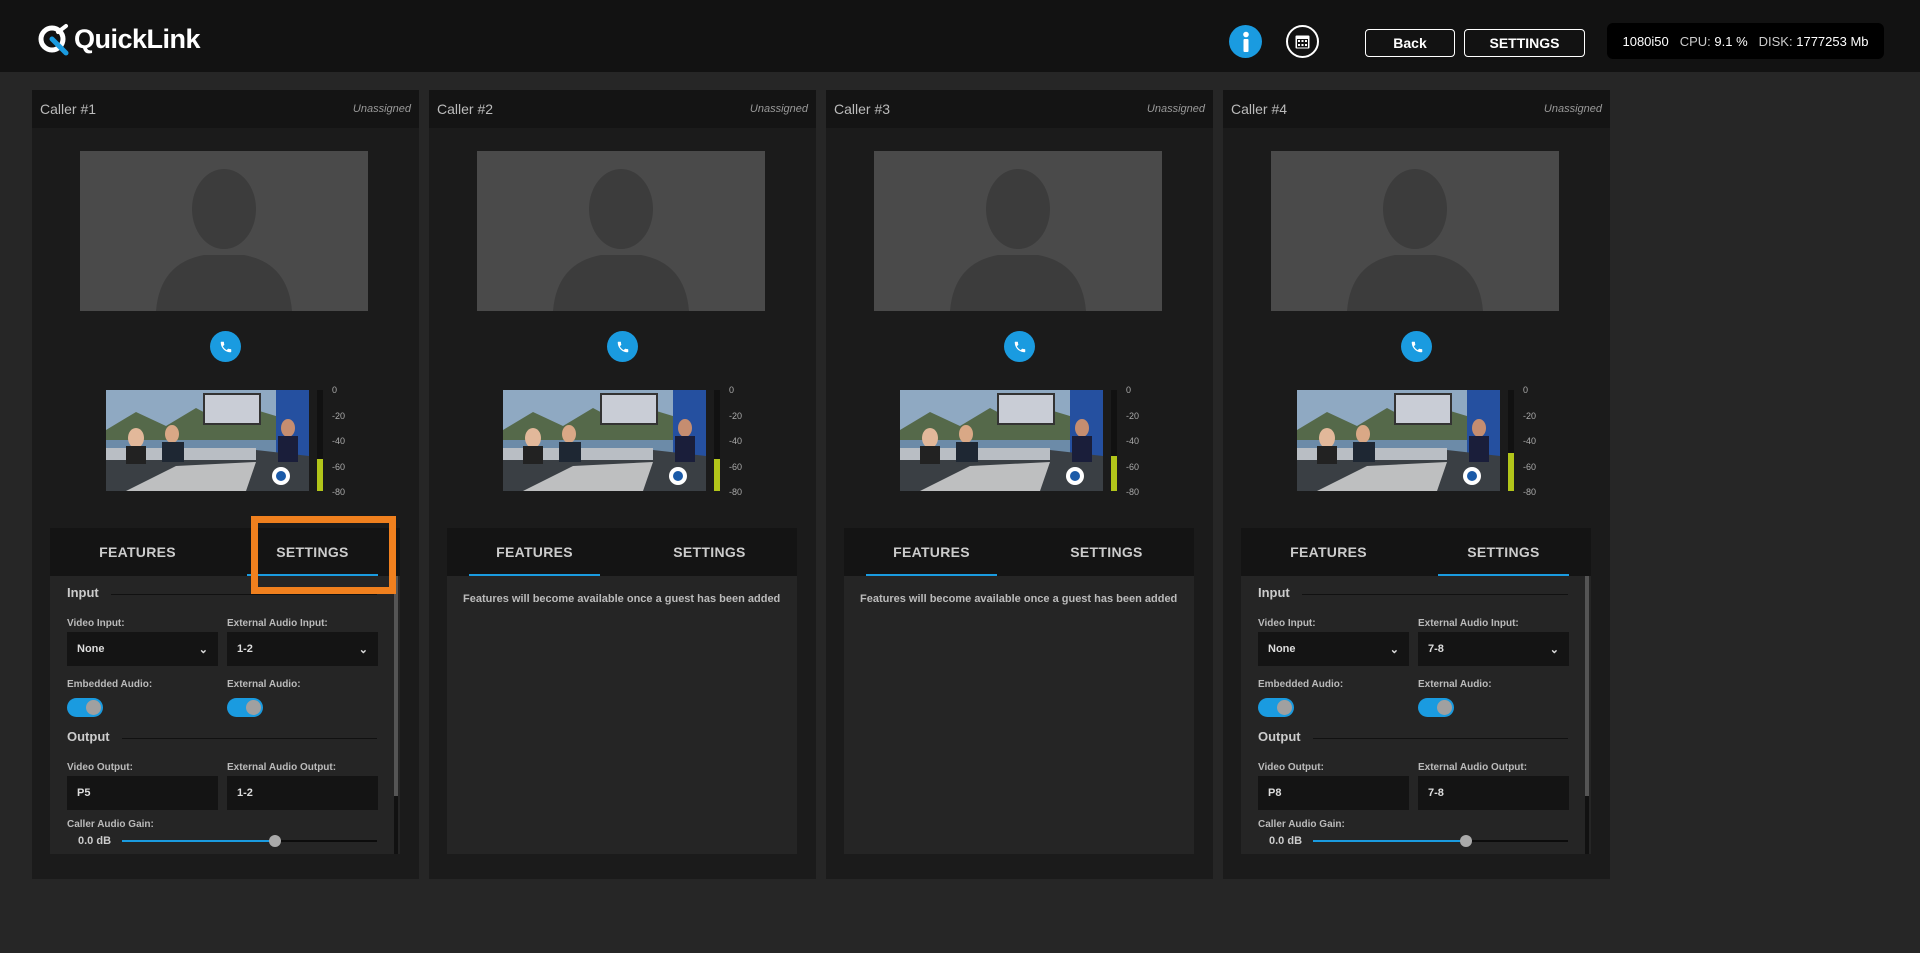 This screenshot has height=953, width=1920. I want to click on external-audio-output-field: 7-8, so click(1493, 793).